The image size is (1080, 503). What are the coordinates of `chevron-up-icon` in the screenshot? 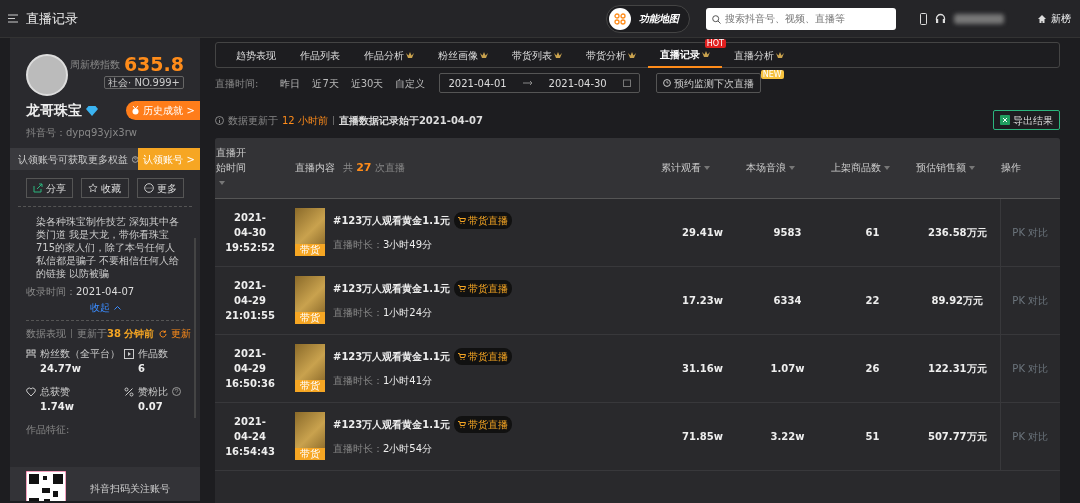 It's located at (117, 307).